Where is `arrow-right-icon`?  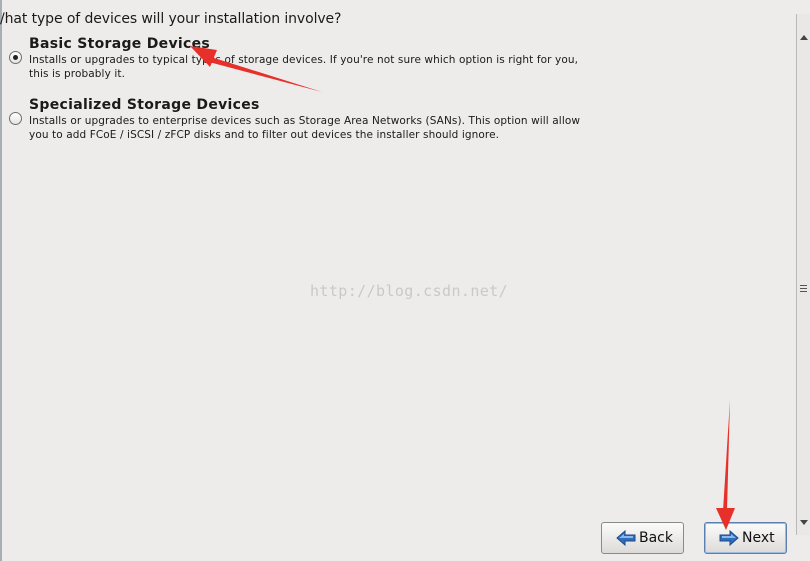 arrow-right-icon is located at coordinates (729, 538).